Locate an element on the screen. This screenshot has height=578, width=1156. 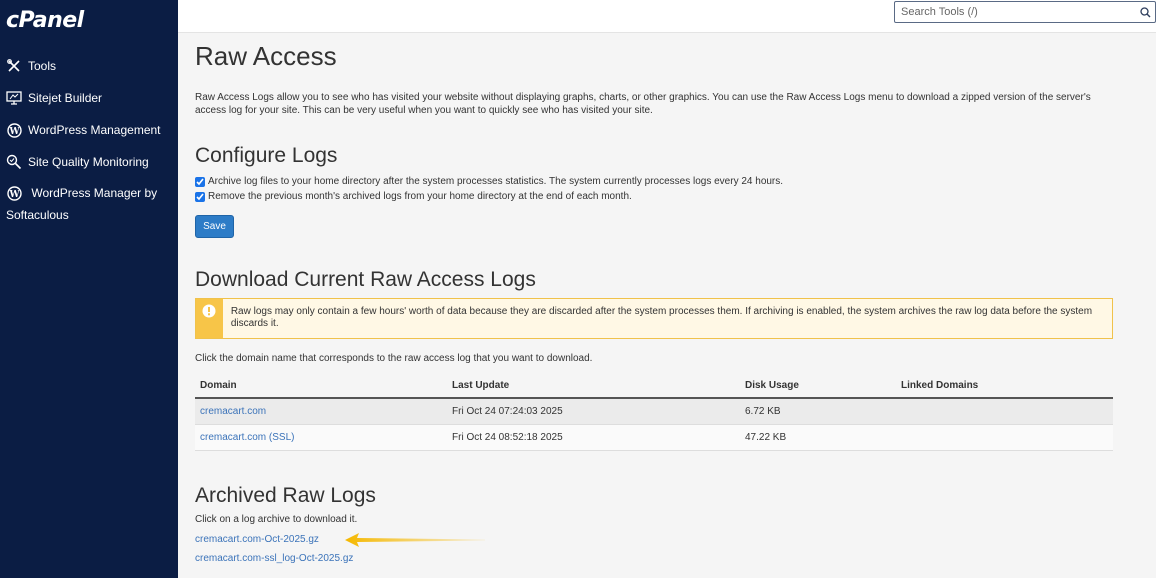
tools-icon is located at coordinates (14, 66).